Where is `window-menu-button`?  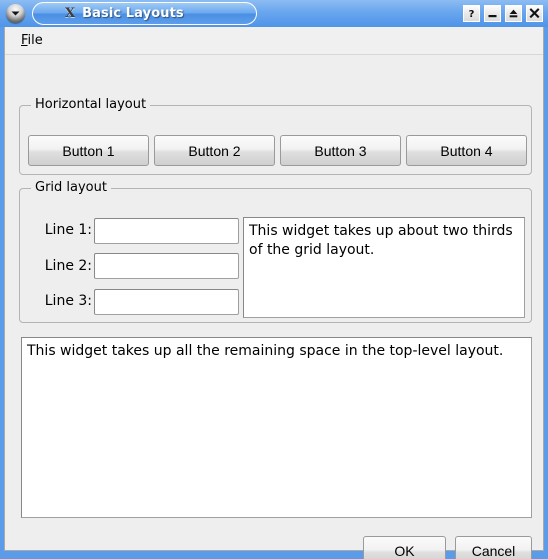 window-menu-button is located at coordinates (15, 13).